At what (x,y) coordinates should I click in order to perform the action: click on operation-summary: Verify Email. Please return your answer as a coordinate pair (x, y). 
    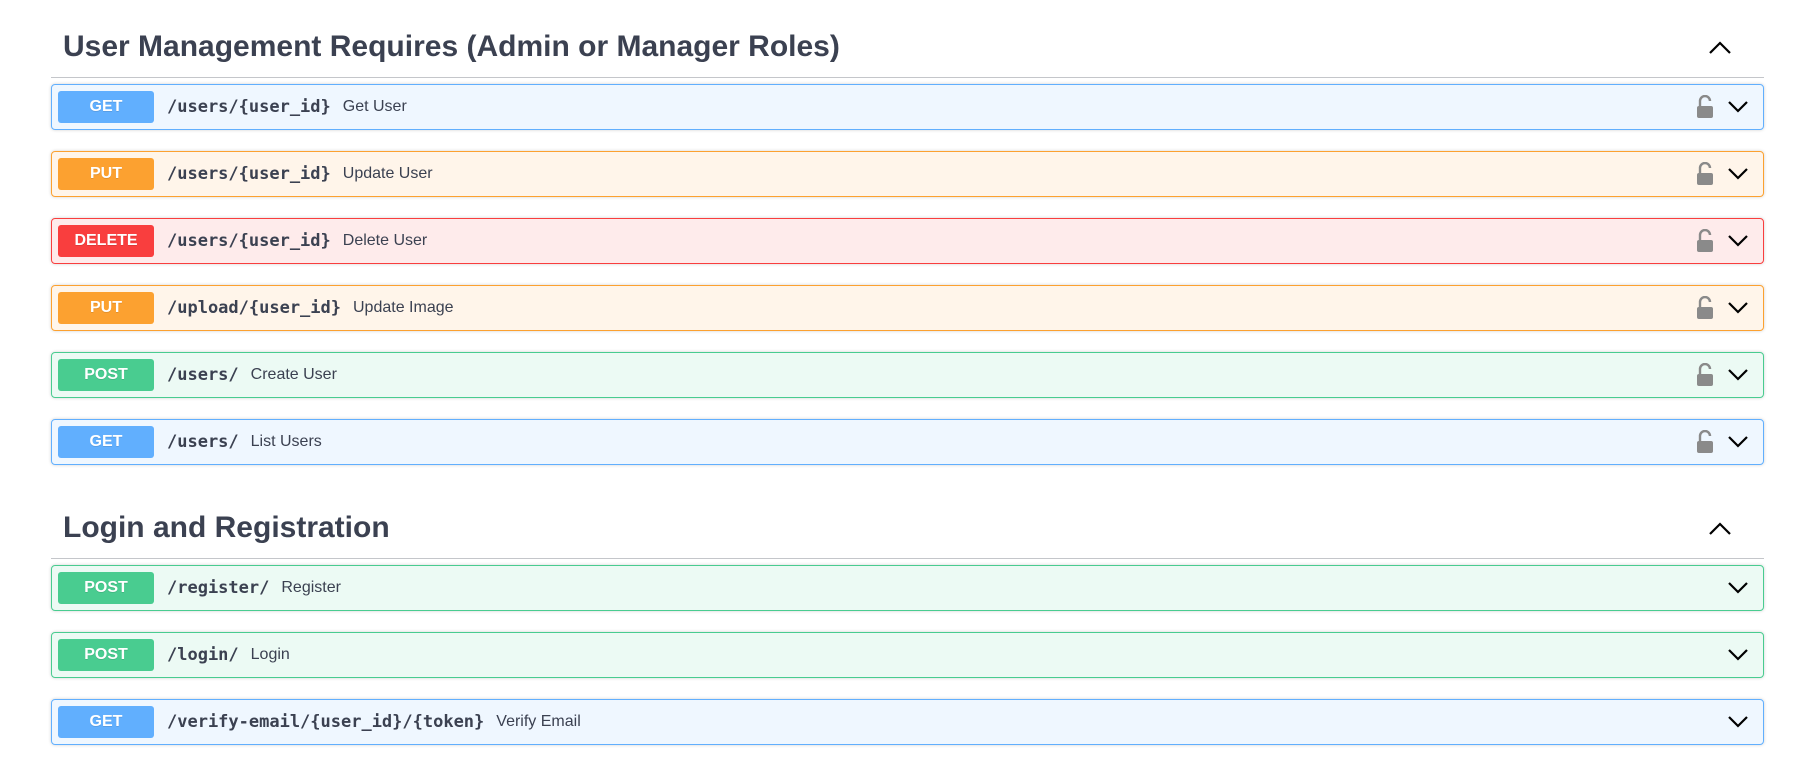
    Looking at the image, I should click on (538, 721).